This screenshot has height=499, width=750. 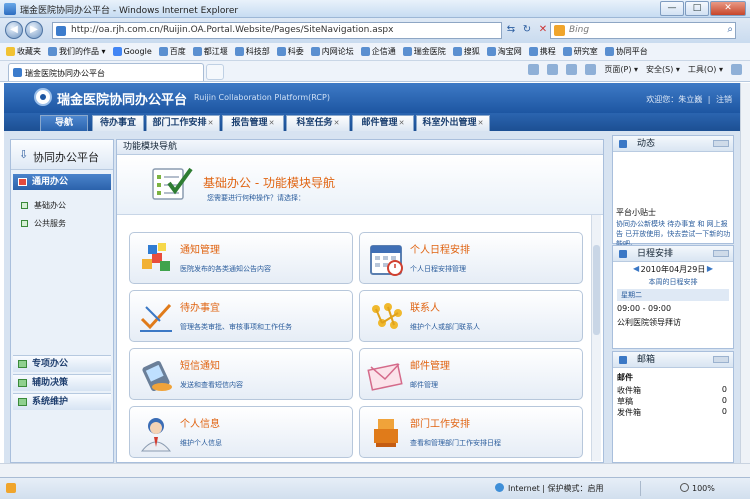 I want to click on sidebar-group-general: 通用办公, so click(x=62, y=182).